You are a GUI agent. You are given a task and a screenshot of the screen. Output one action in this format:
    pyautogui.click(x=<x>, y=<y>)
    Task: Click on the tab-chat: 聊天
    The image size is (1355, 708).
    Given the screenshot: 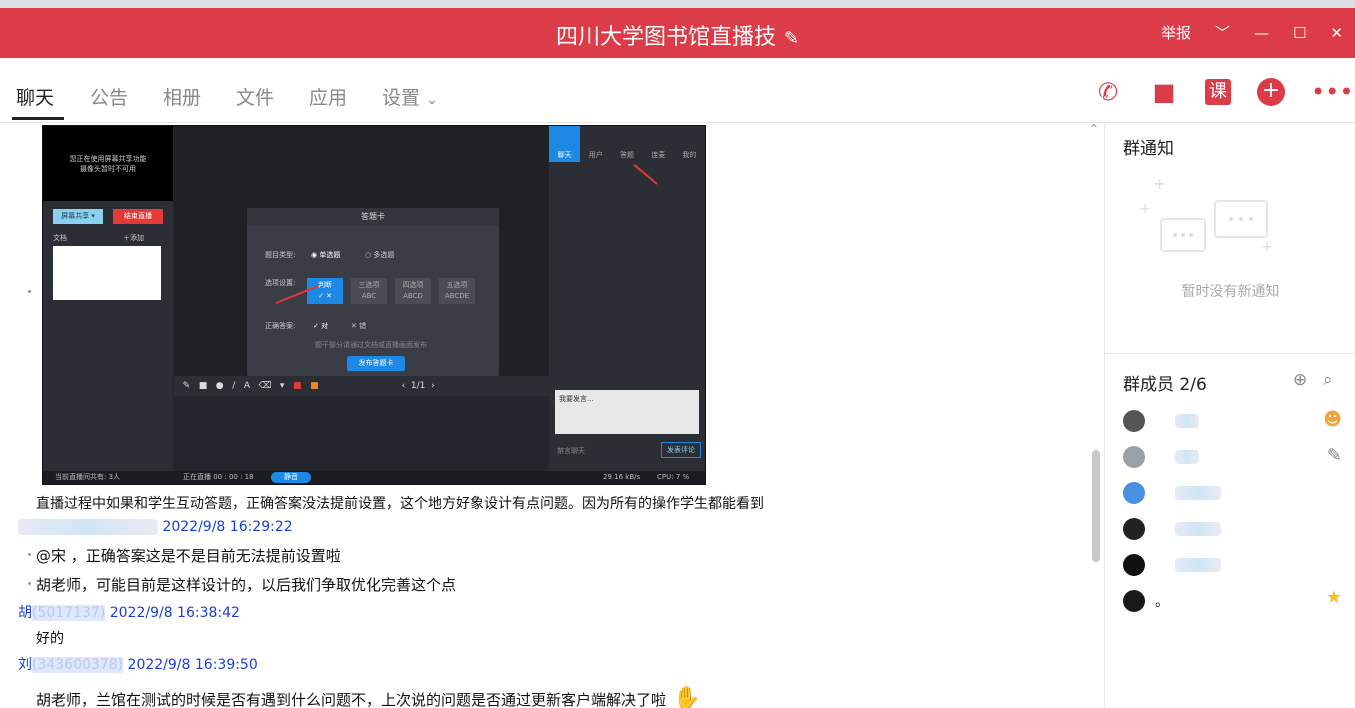 What is the action you would take?
    pyautogui.click(x=35, y=96)
    